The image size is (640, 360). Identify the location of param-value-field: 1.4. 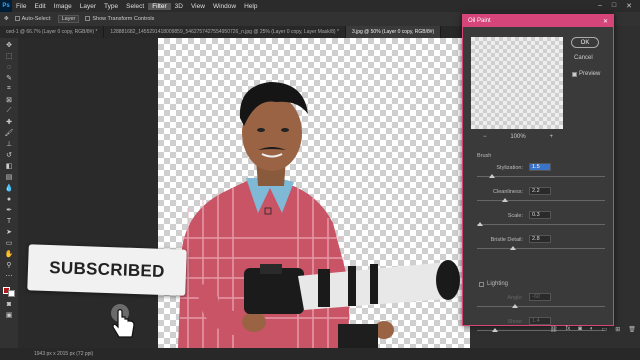
(540, 321).